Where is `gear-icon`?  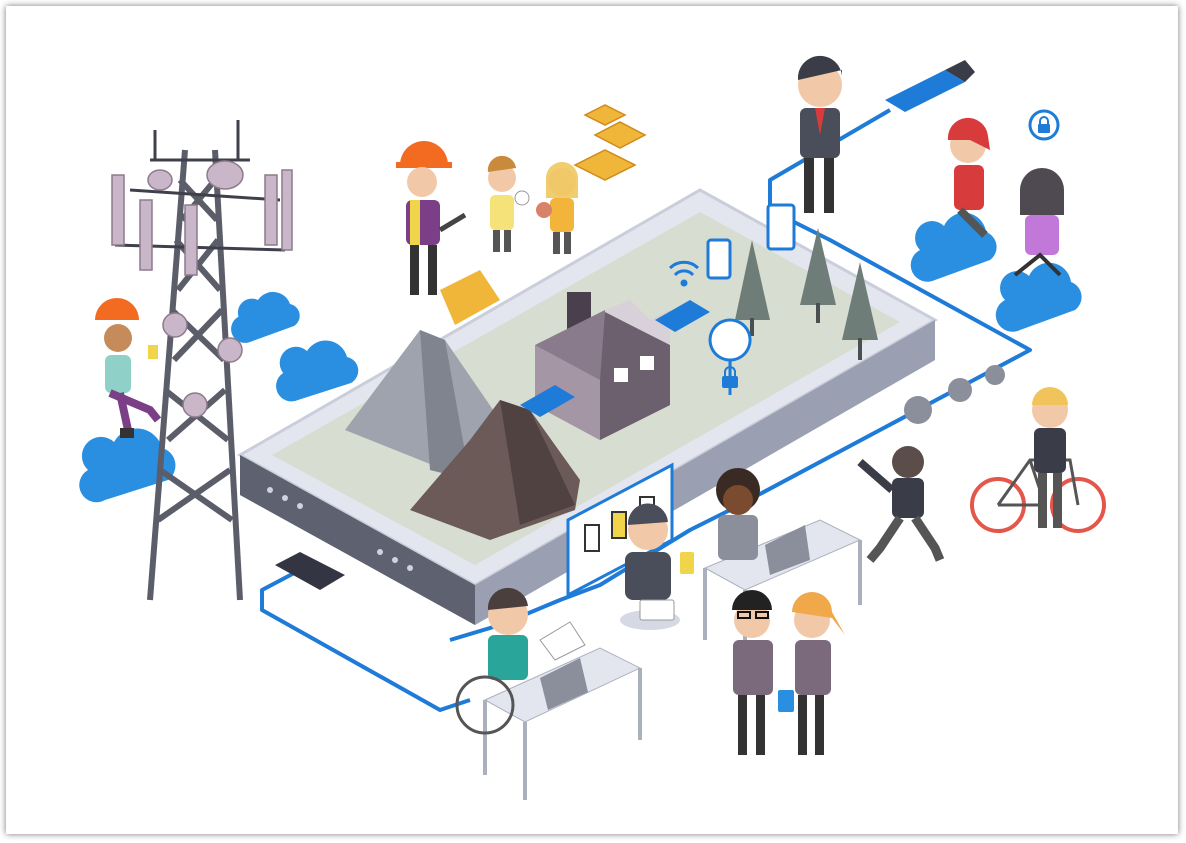 gear-icon is located at coordinates (954, 394).